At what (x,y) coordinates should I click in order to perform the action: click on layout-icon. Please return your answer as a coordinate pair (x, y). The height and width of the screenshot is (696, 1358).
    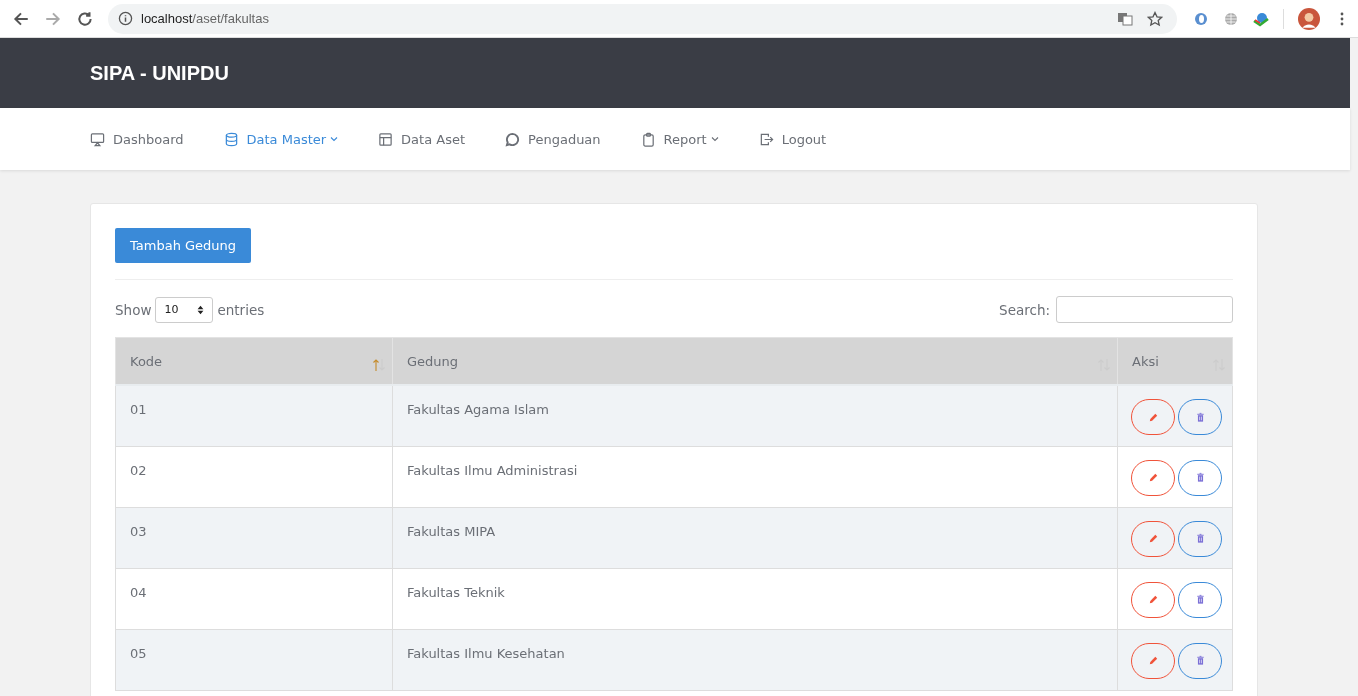
    Looking at the image, I should click on (386, 139).